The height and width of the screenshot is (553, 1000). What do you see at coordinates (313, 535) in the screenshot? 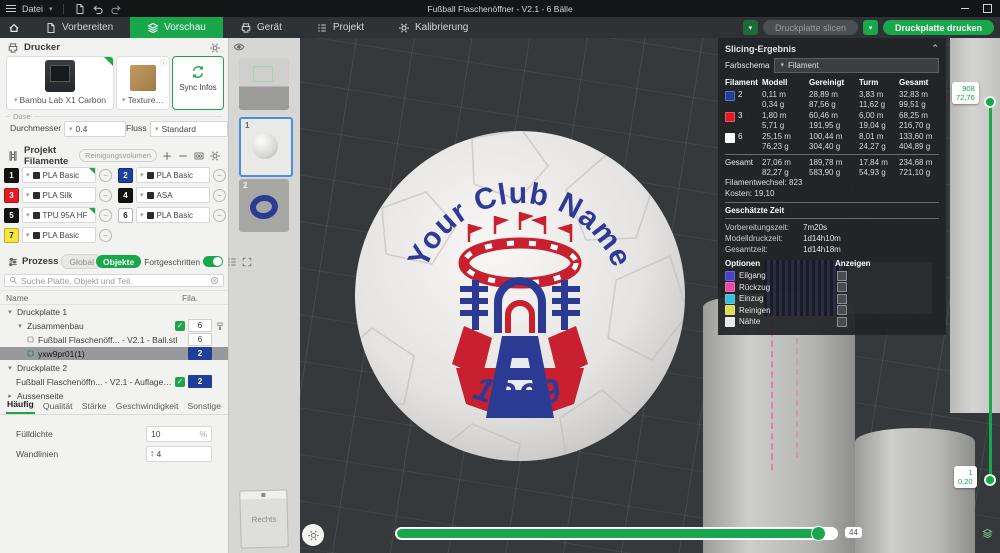
I see `view-gizmo-button` at bounding box center [313, 535].